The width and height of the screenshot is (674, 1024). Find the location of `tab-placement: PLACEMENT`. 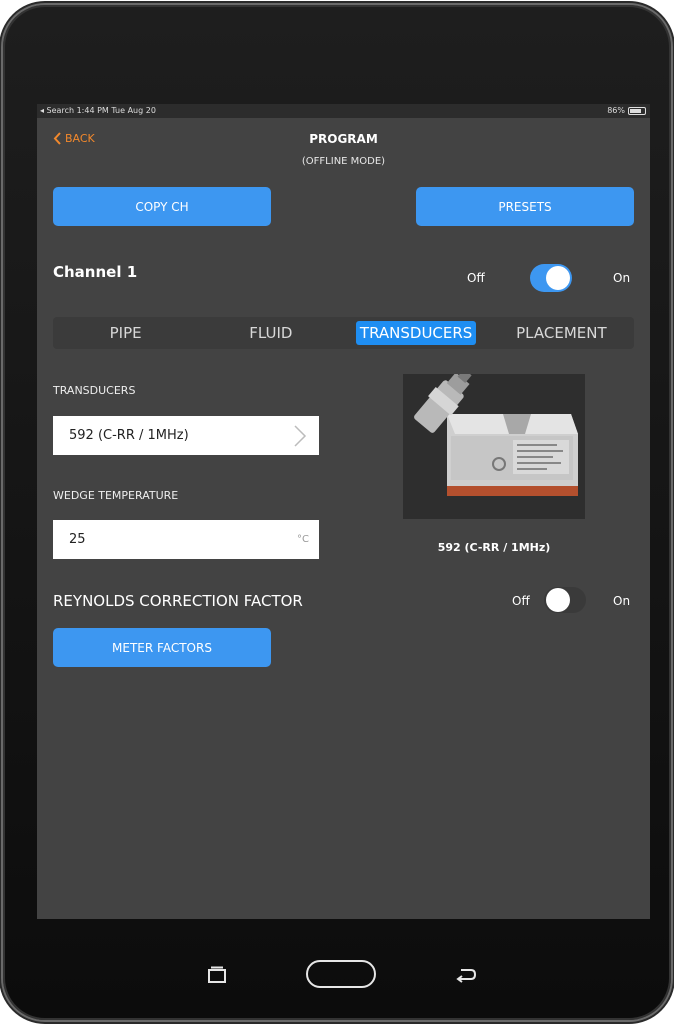

tab-placement: PLACEMENT is located at coordinates (561, 333).